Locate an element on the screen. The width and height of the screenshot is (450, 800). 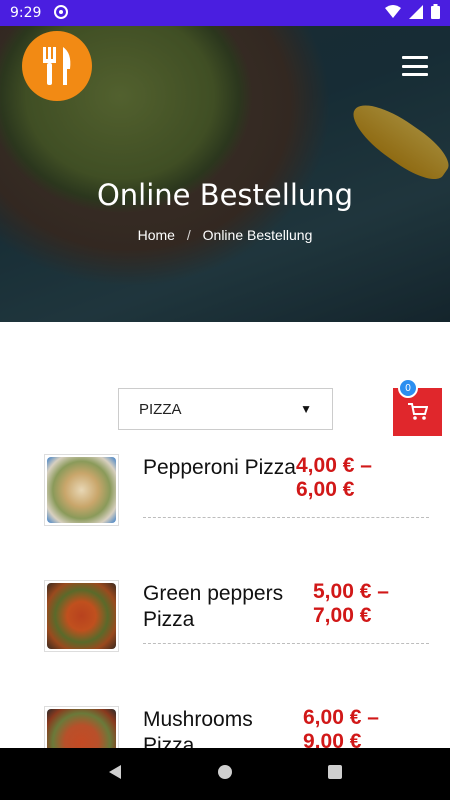
status-bar: 9:29 is located at coordinates (225, 13).